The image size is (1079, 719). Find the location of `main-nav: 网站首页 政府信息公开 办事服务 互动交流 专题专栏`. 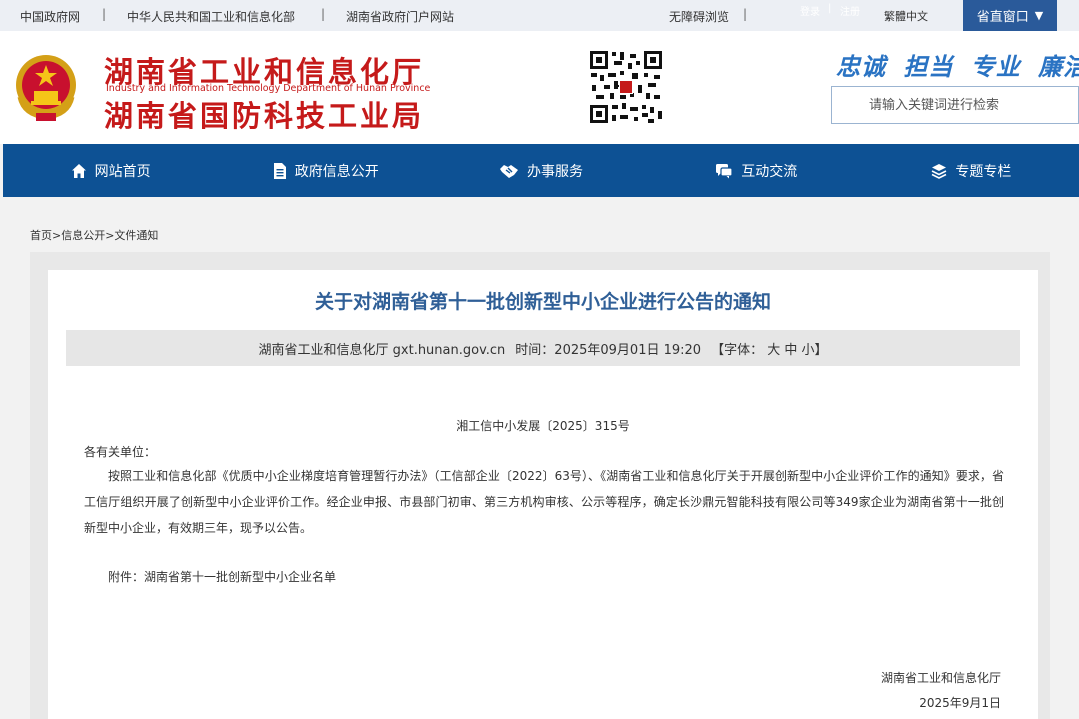

main-nav: 网站首页 政府信息公开 办事服务 互动交流 专题专栏 is located at coordinates (541, 170).